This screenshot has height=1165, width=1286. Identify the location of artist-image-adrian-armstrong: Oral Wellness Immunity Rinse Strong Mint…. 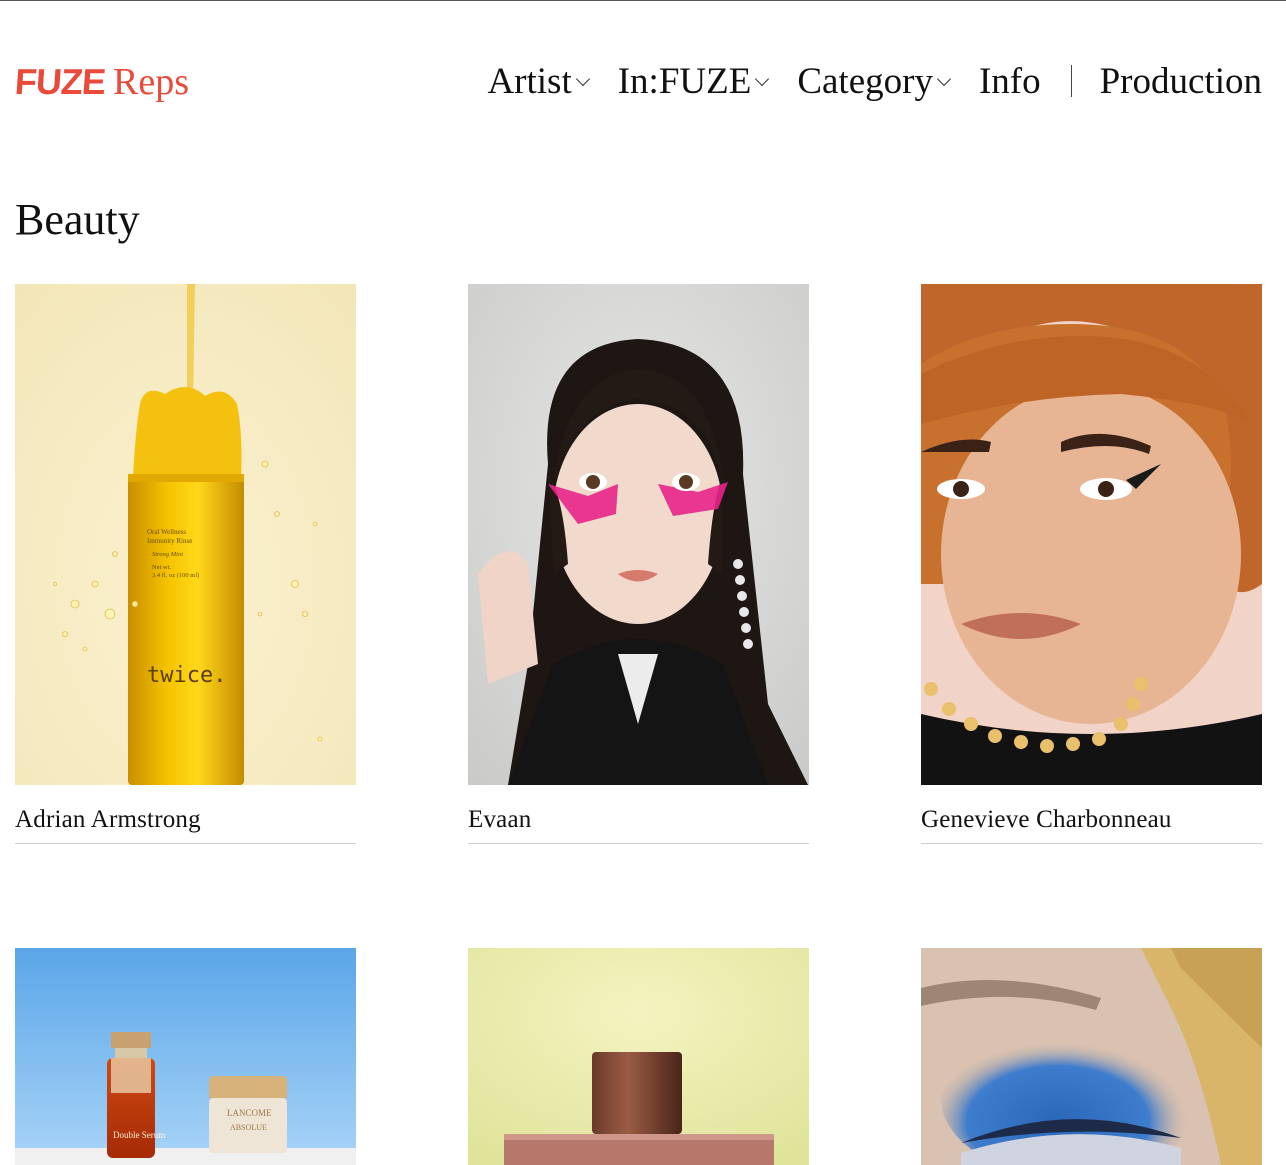
(185, 534).